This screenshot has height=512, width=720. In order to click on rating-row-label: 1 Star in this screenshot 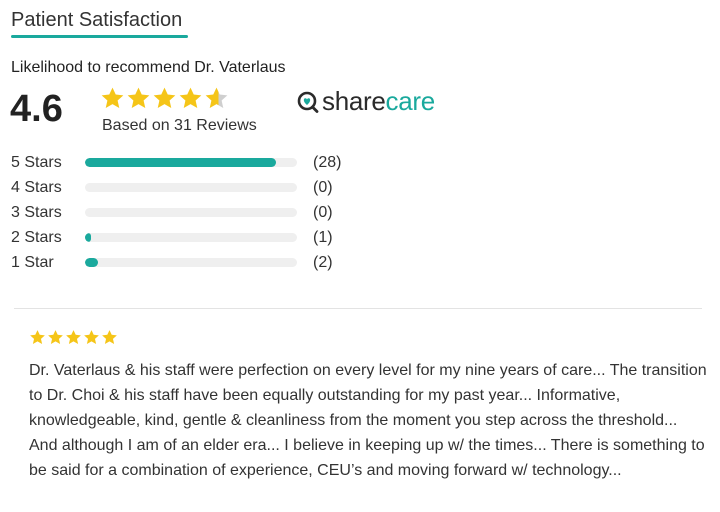, I will do `click(32, 262)`.